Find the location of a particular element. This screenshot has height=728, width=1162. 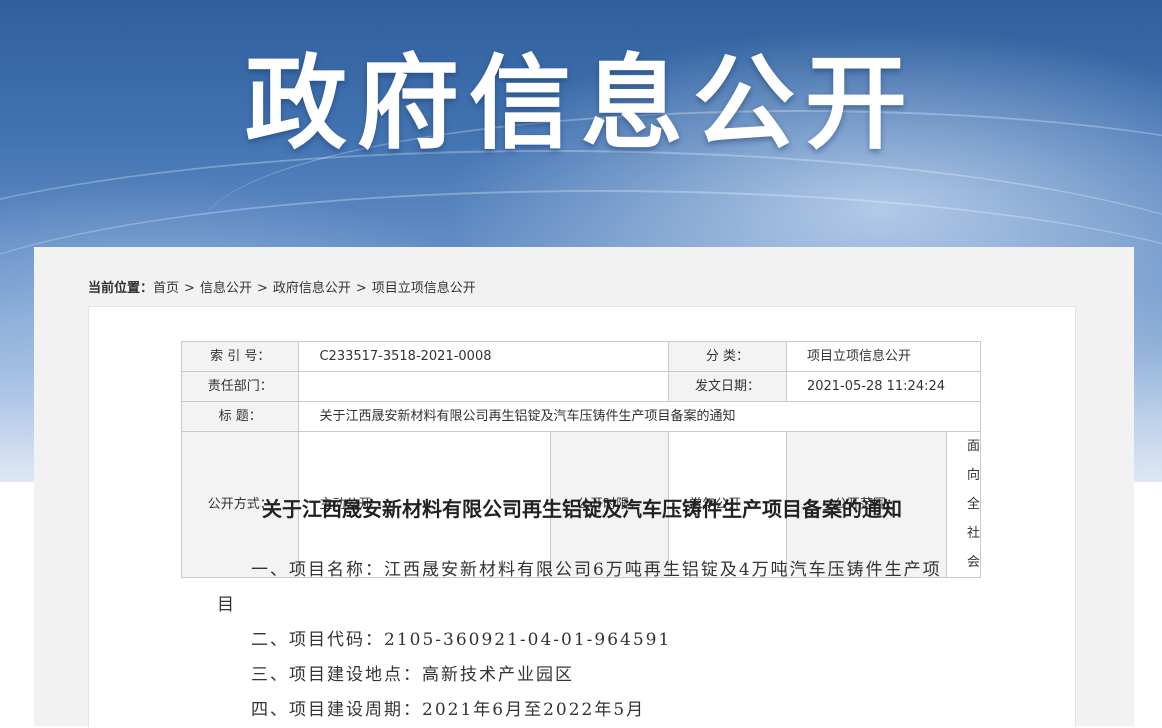

issue-date-label: 发文日期： is located at coordinates (727, 386).